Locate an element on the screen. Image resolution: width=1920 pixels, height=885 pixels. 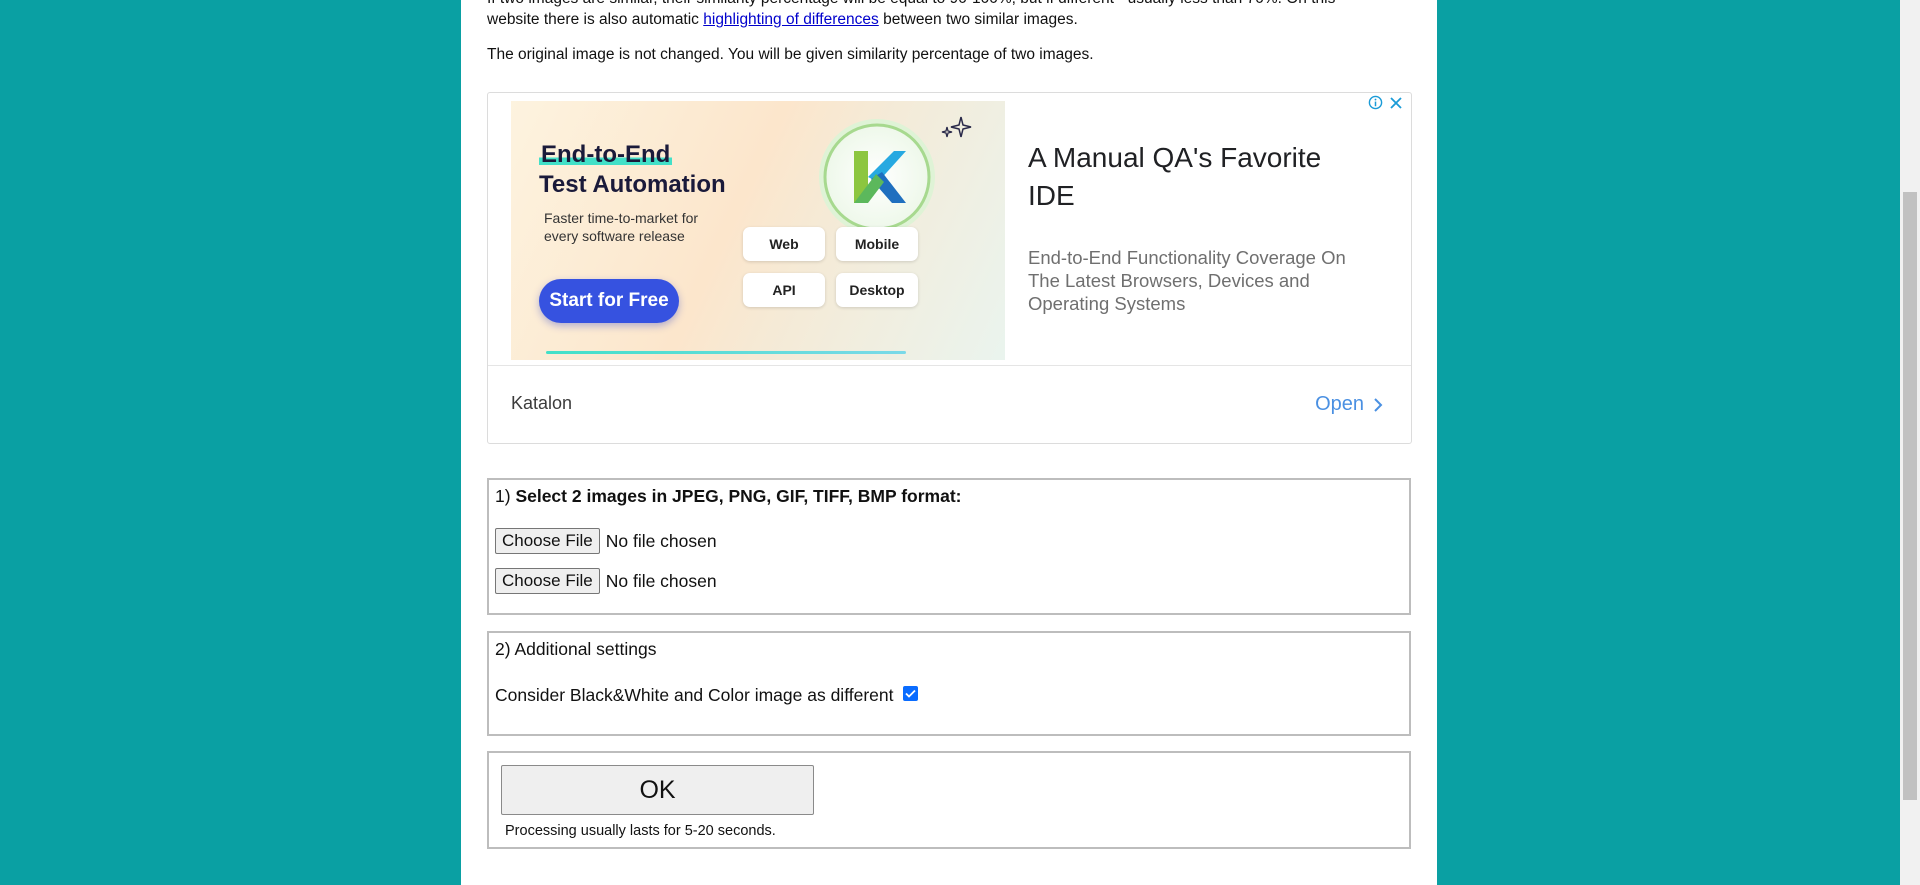
ad-open-label: Open is located at coordinates (1339, 404).